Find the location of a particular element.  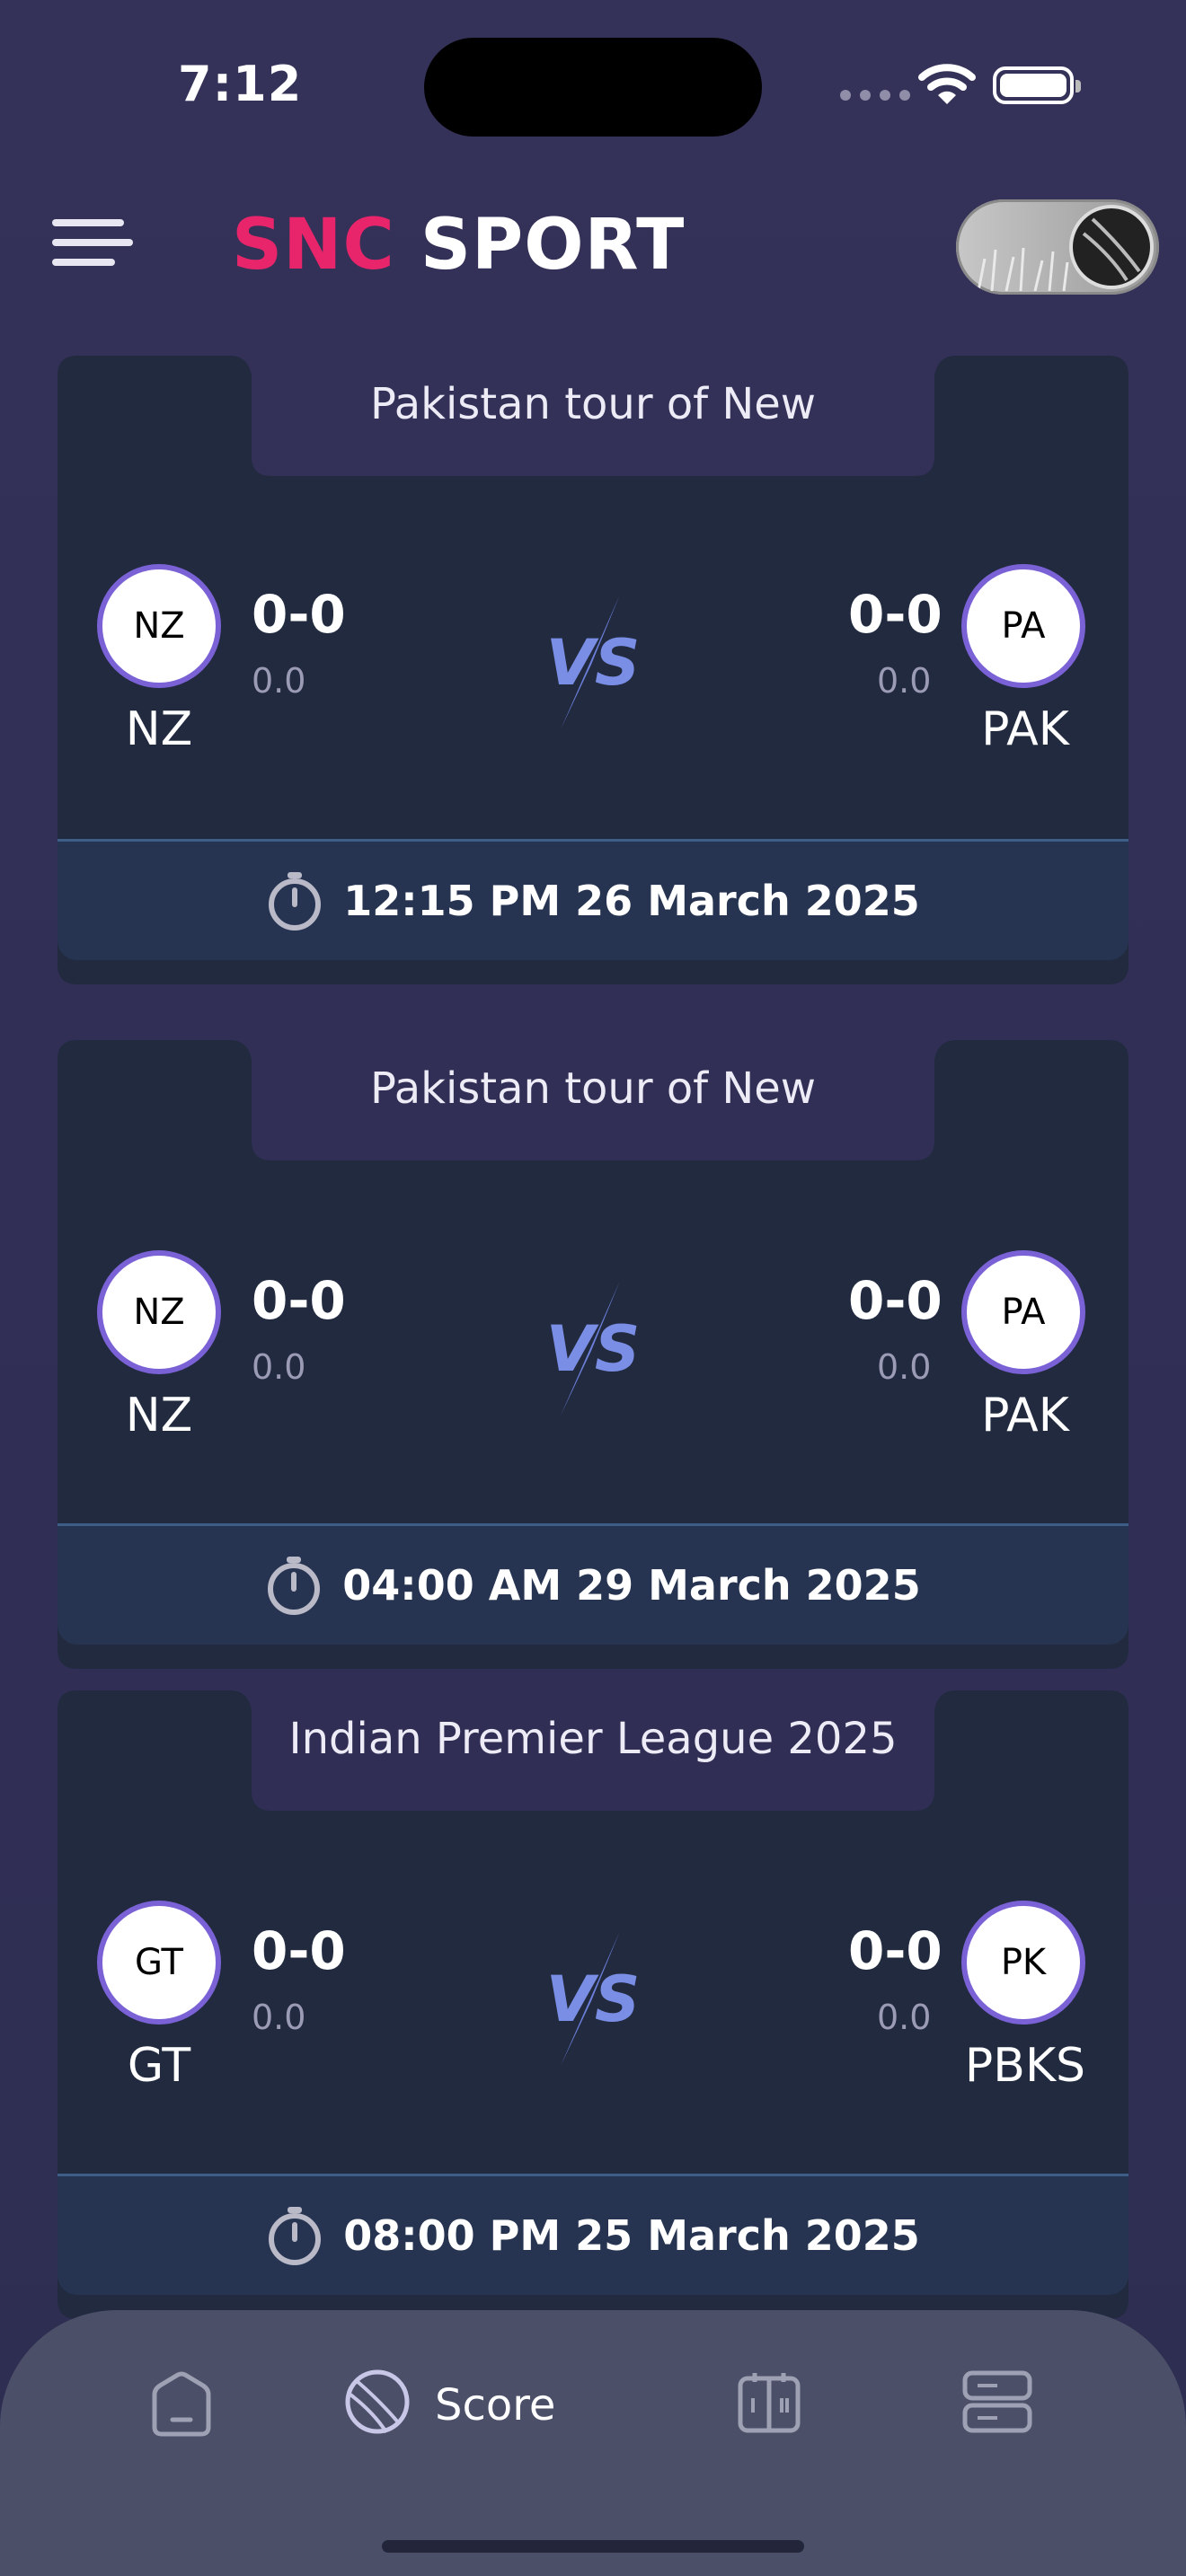

bottom-nav is located at coordinates (593, 2443).